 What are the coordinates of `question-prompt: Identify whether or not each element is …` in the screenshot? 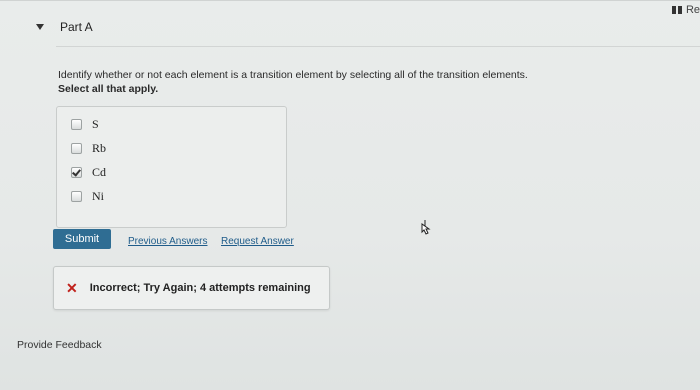 It's located at (293, 75).